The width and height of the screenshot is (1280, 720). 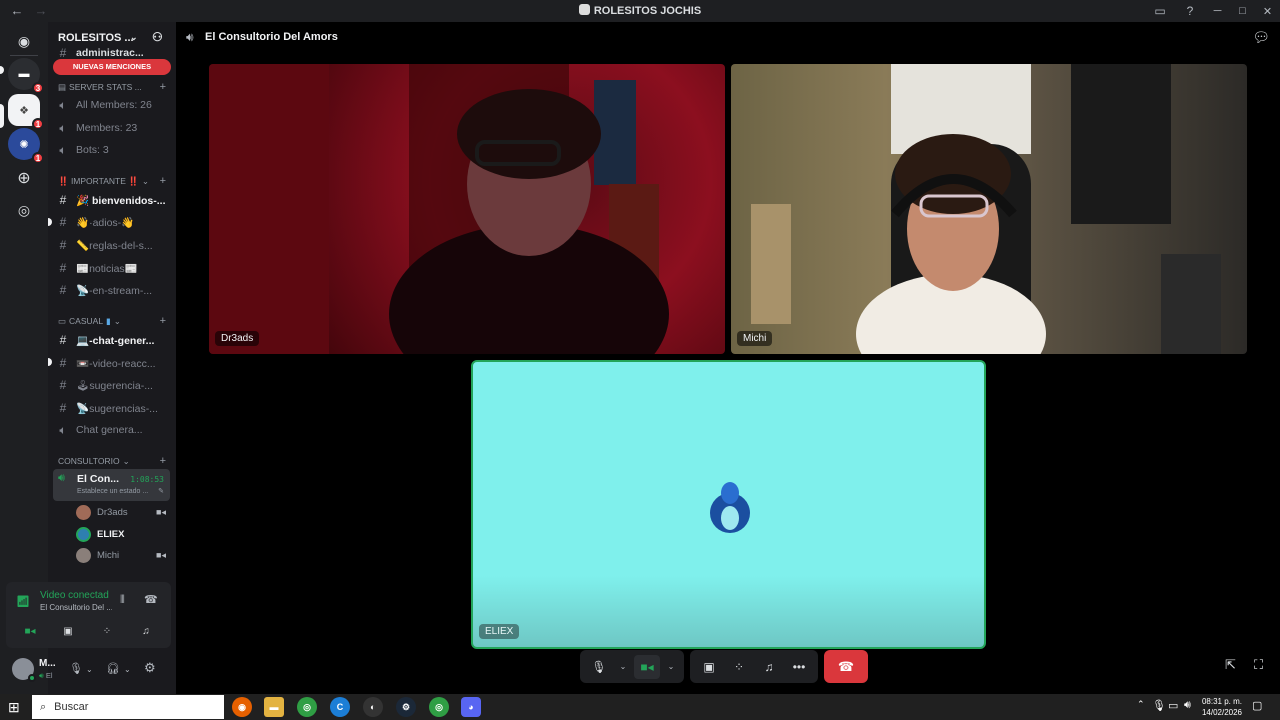 I want to click on channel-stat-members: 🔈︎ Members: 23, so click(x=112, y=128).